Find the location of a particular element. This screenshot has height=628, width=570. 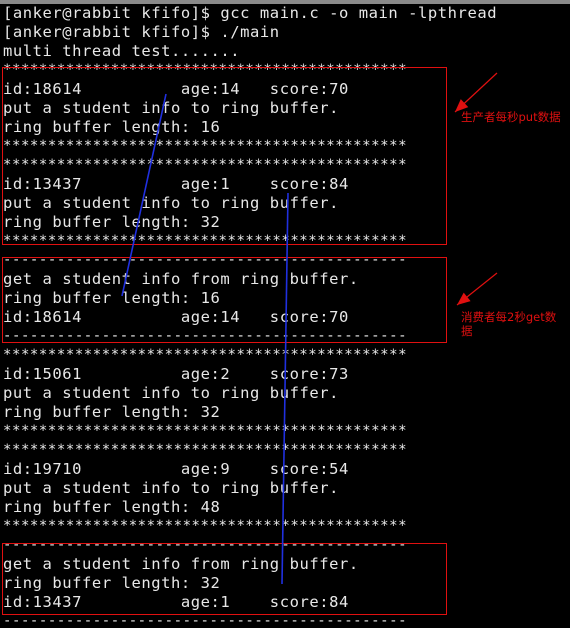

terminal-line: ring buffer length: 48 is located at coordinates (112, 507).